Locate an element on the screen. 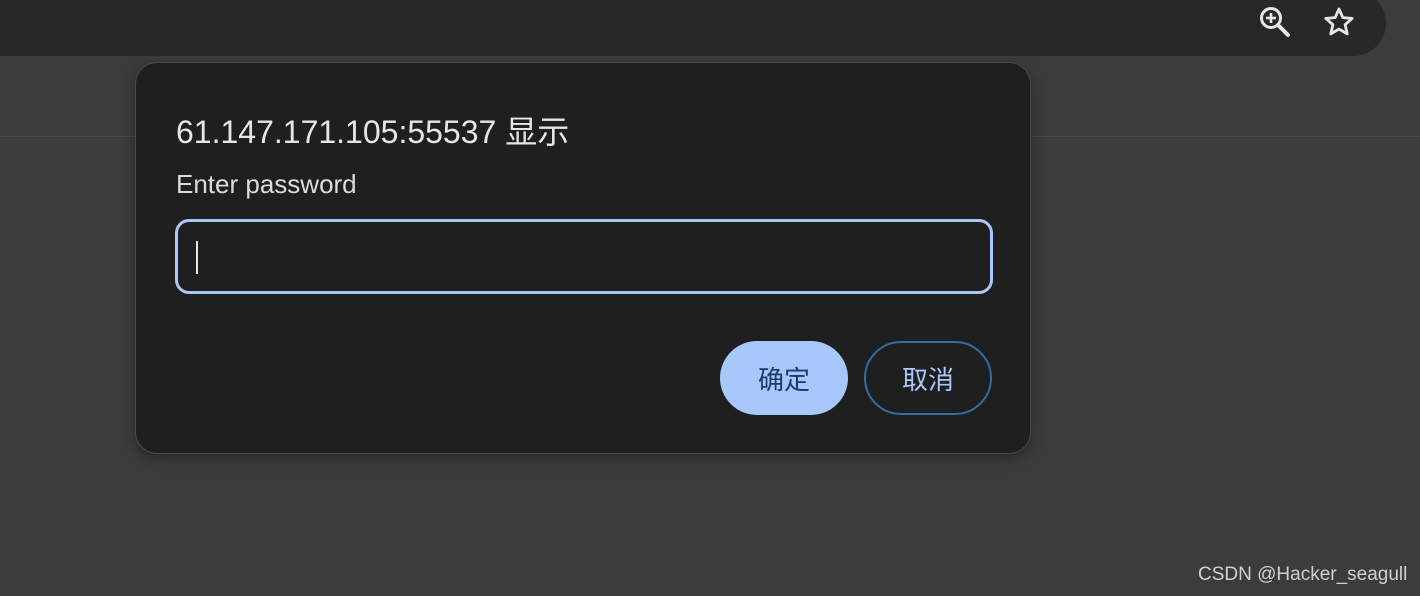  password-input is located at coordinates (584, 256).